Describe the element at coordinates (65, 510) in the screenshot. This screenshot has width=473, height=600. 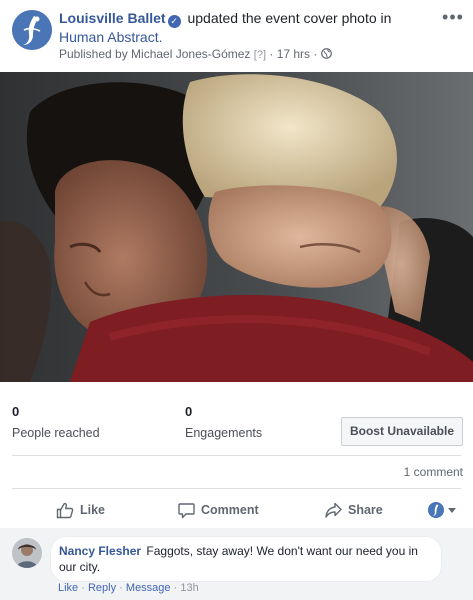
I see `thumbs-up-icon` at that location.